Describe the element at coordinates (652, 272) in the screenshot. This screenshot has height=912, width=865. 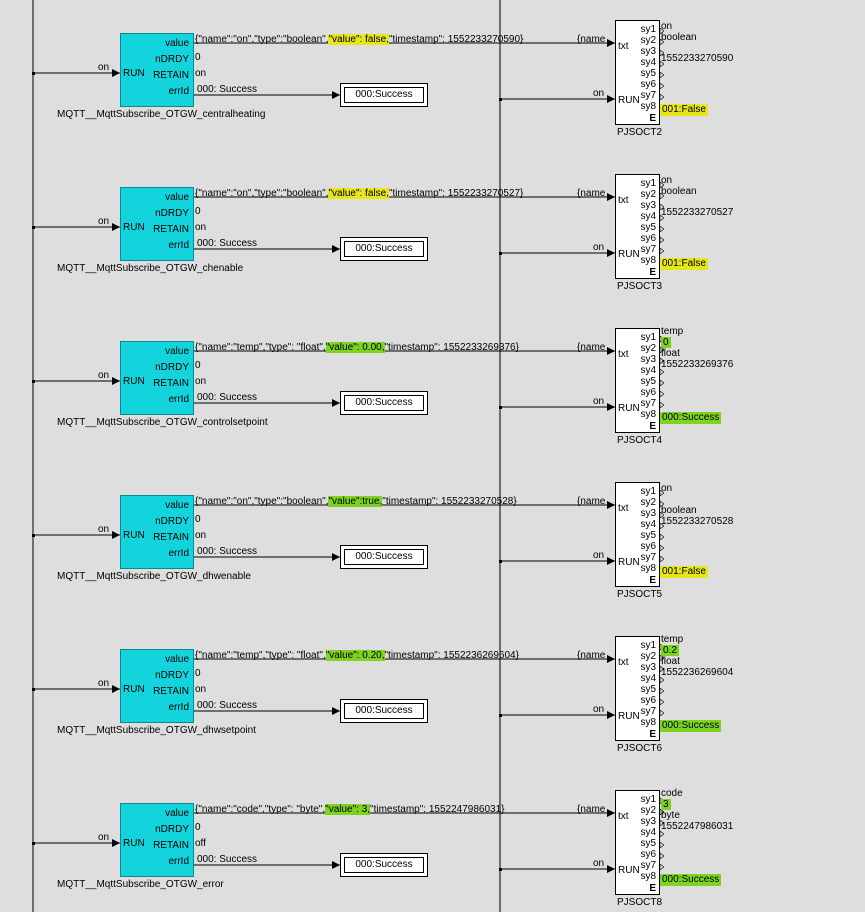
I see `port-e-label: E` at that location.